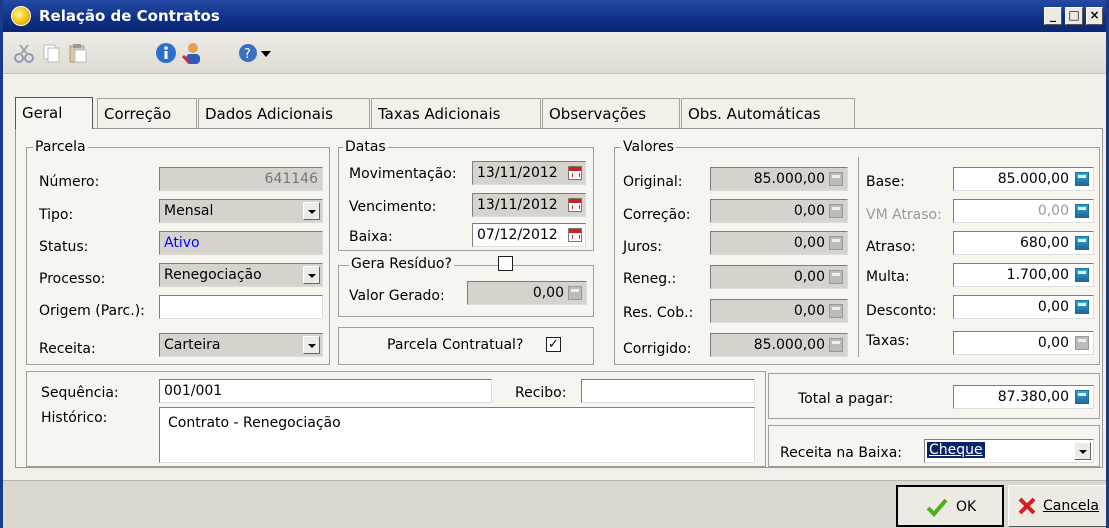  What do you see at coordinates (554, 16) in the screenshot?
I see `title-bar: Relação de Contratos _ □ ×` at bounding box center [554, 16].